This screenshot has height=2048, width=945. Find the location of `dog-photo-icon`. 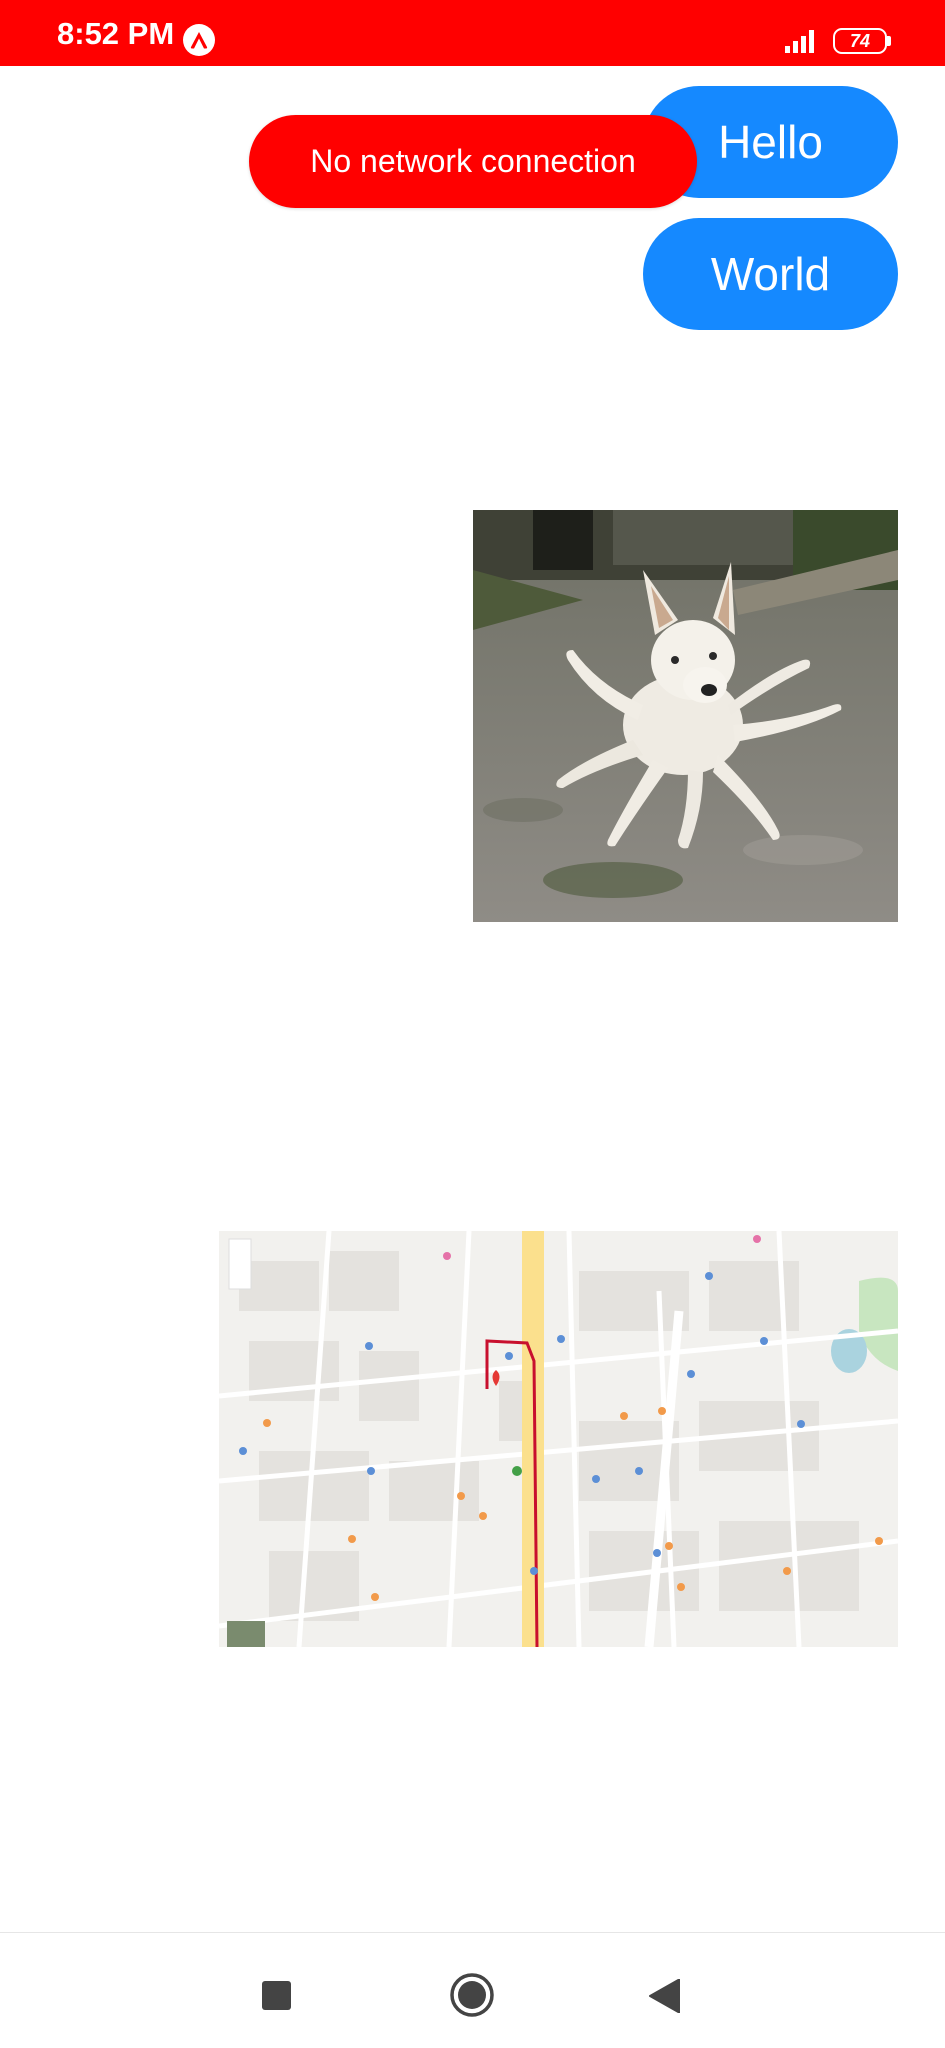

dog-photo-icon is located at coordinates (685, 716).